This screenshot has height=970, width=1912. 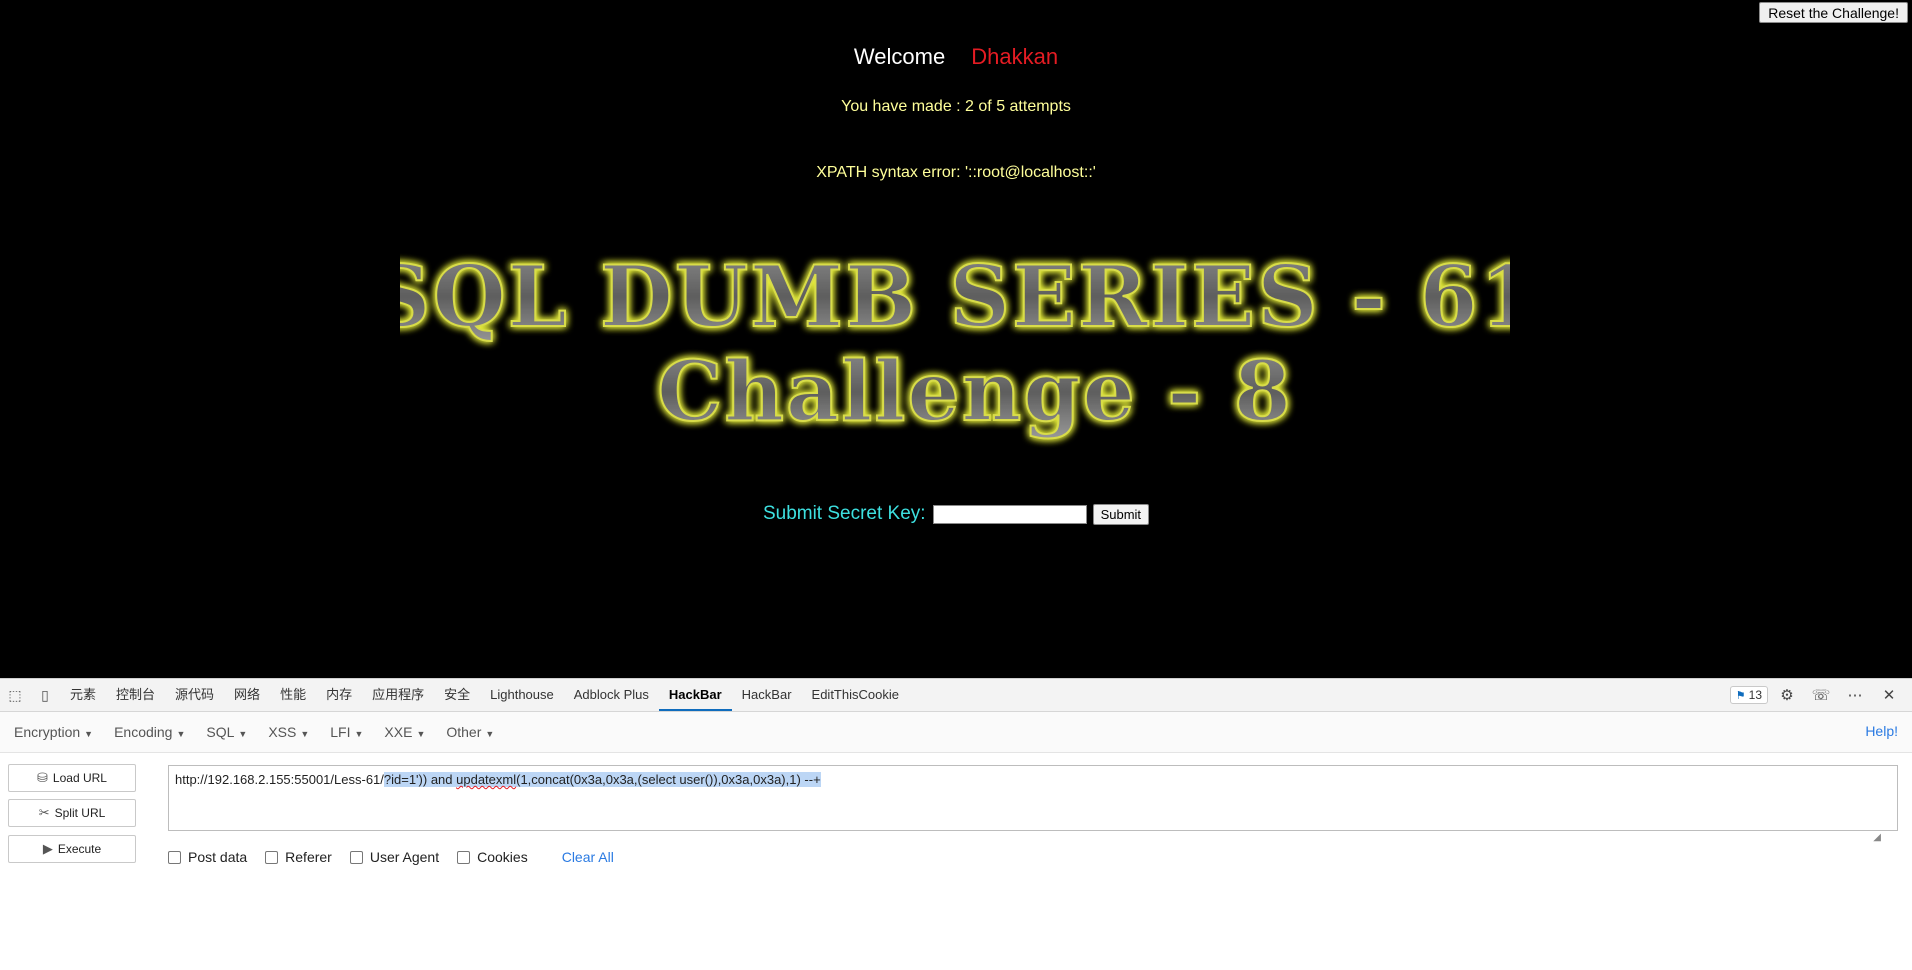 I want to click on tab-editthiscookie: EditThisCookie, so click(x=855, y=695).